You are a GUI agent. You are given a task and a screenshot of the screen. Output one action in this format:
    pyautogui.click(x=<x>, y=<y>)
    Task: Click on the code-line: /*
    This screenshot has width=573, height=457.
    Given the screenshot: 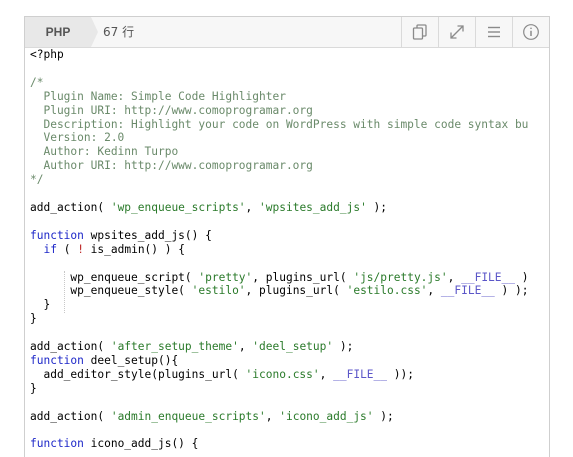 What is the action you would take?
    pyautogui.click(x=37, y=82)
    